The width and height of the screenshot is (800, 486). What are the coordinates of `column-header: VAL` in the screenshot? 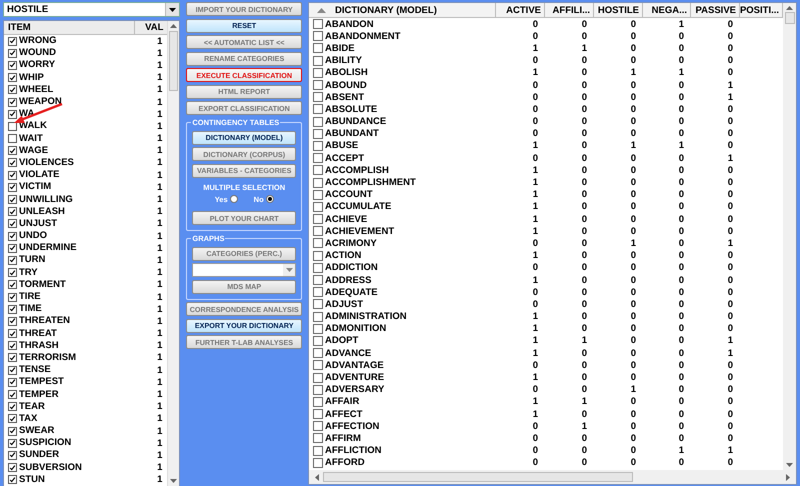 It's located at (151, 27).